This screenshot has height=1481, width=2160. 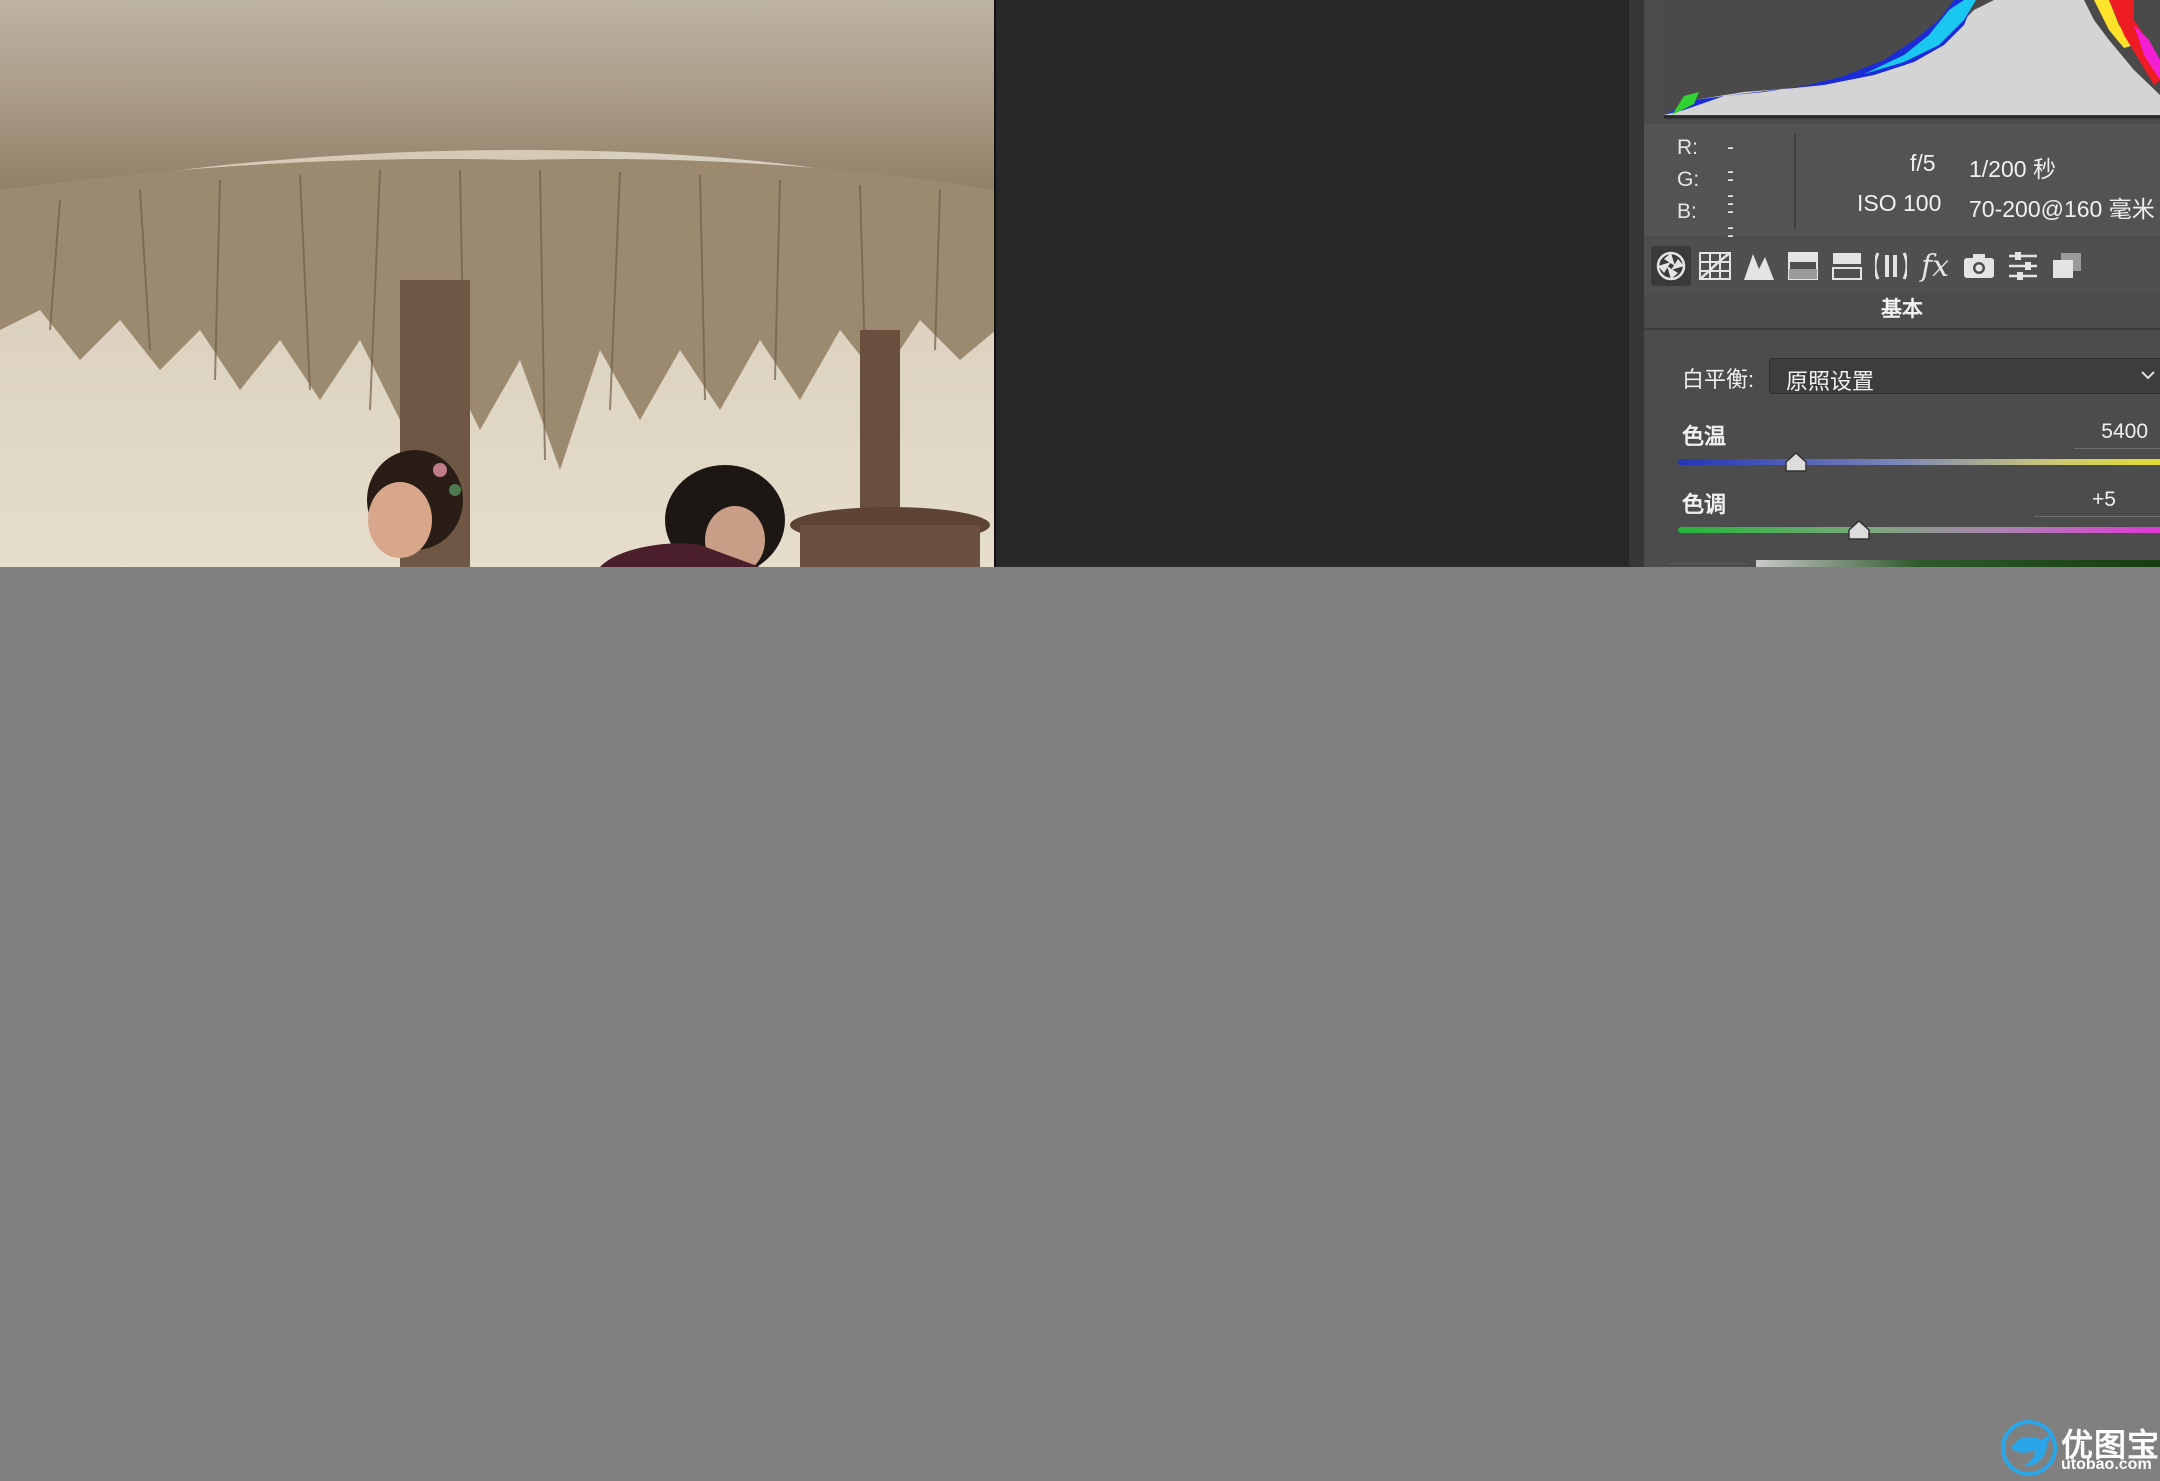 I want to click on detail-icon, so click(x=1759, y=266).